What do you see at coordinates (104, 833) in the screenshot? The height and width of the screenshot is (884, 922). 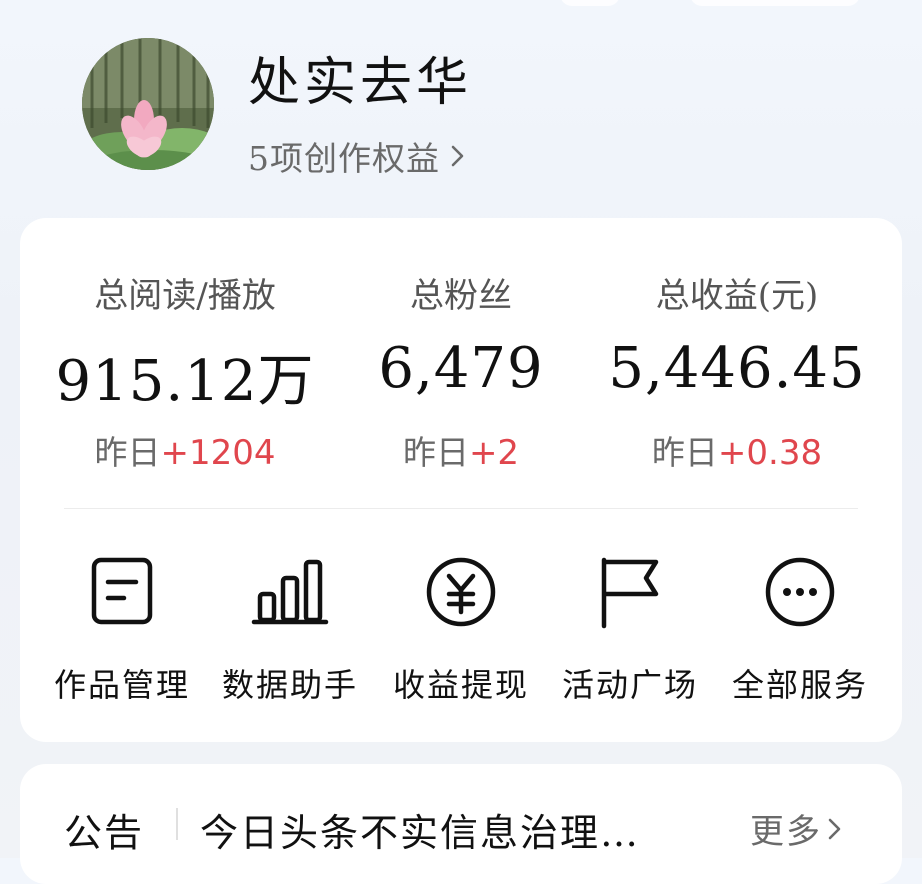 I see `announcement-tag: 公告` at bounding box center [104, 833].